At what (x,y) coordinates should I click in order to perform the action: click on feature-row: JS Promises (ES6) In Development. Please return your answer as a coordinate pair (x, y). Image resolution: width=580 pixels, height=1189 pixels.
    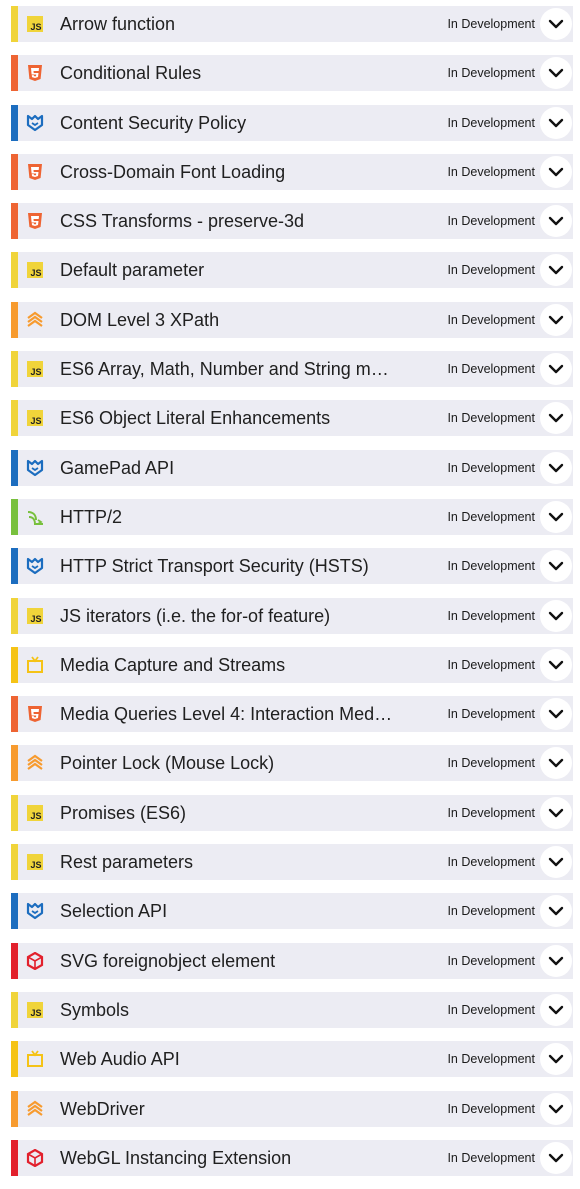
    Looking at the image, I should click on (292, 812).